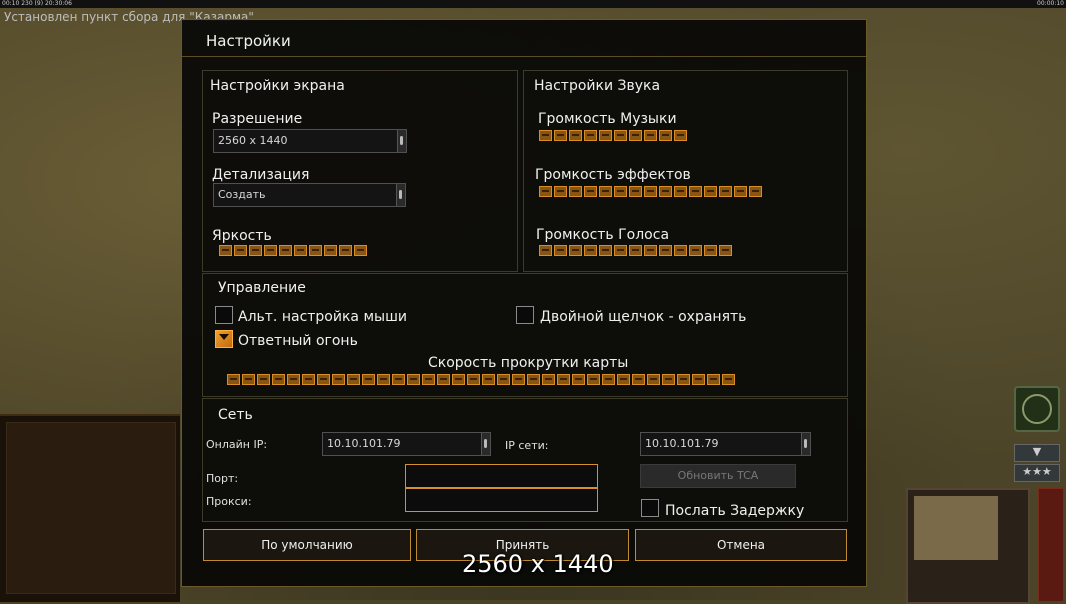 The image size is (1066, 604). I want to click on alt-mouse-checkbox, so click(224, 315).